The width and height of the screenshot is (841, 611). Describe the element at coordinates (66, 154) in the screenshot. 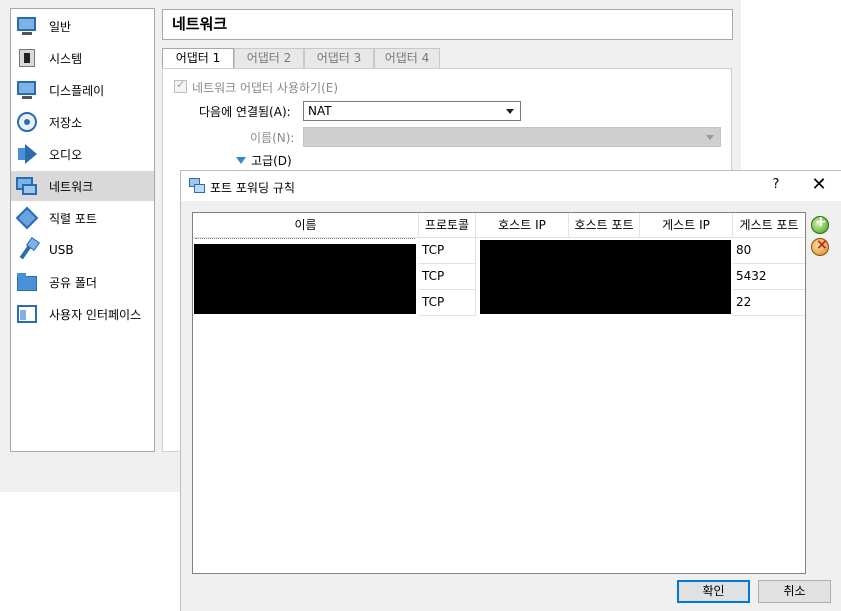

I see `sidebar-item-label: 오디오` at that location.